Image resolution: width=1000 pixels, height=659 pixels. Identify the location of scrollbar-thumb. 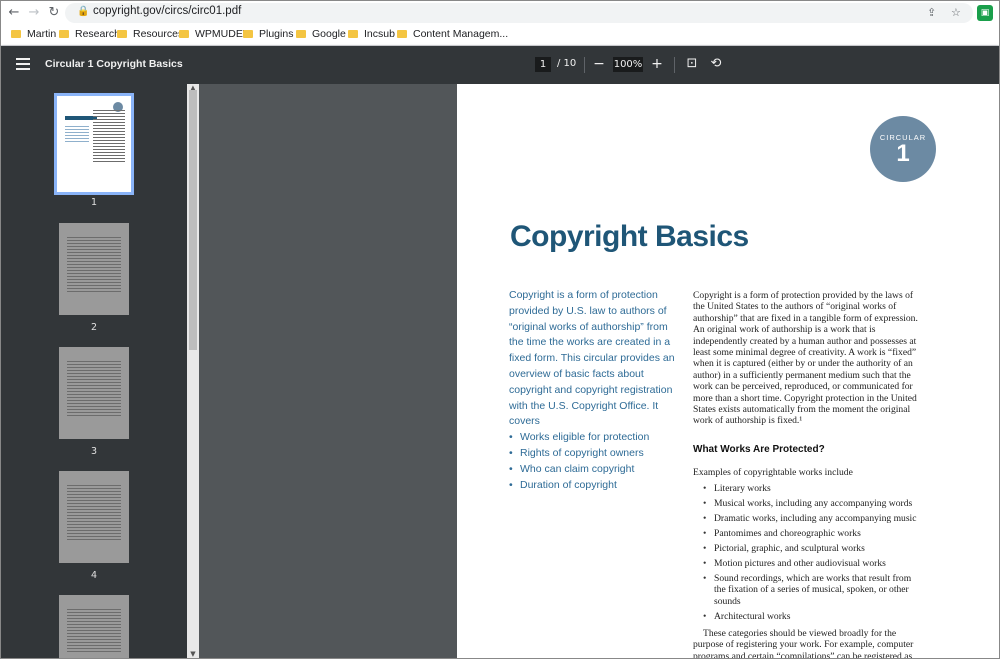
(193, 220).